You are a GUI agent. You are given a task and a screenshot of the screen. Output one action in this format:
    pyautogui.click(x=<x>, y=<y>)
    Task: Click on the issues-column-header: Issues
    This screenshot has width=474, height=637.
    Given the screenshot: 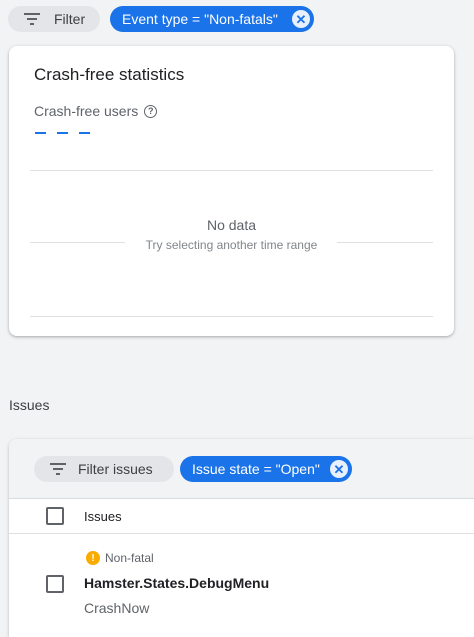 What is the action you would take?
    pyautogui.click(x=103, y=516)
    